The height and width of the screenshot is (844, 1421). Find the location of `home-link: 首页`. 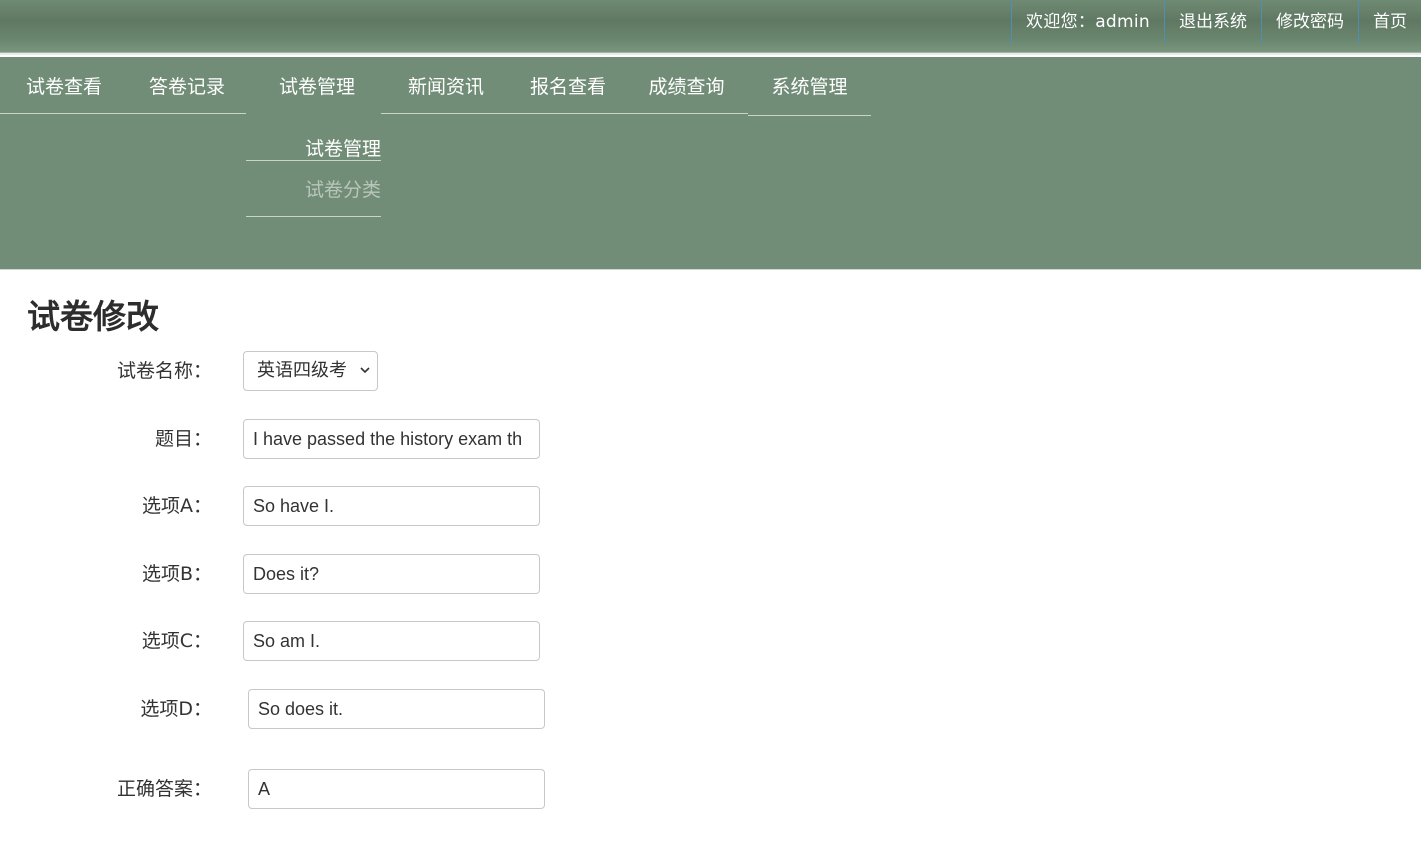

home-link: 首页 is located at coordinates (1389, 22).